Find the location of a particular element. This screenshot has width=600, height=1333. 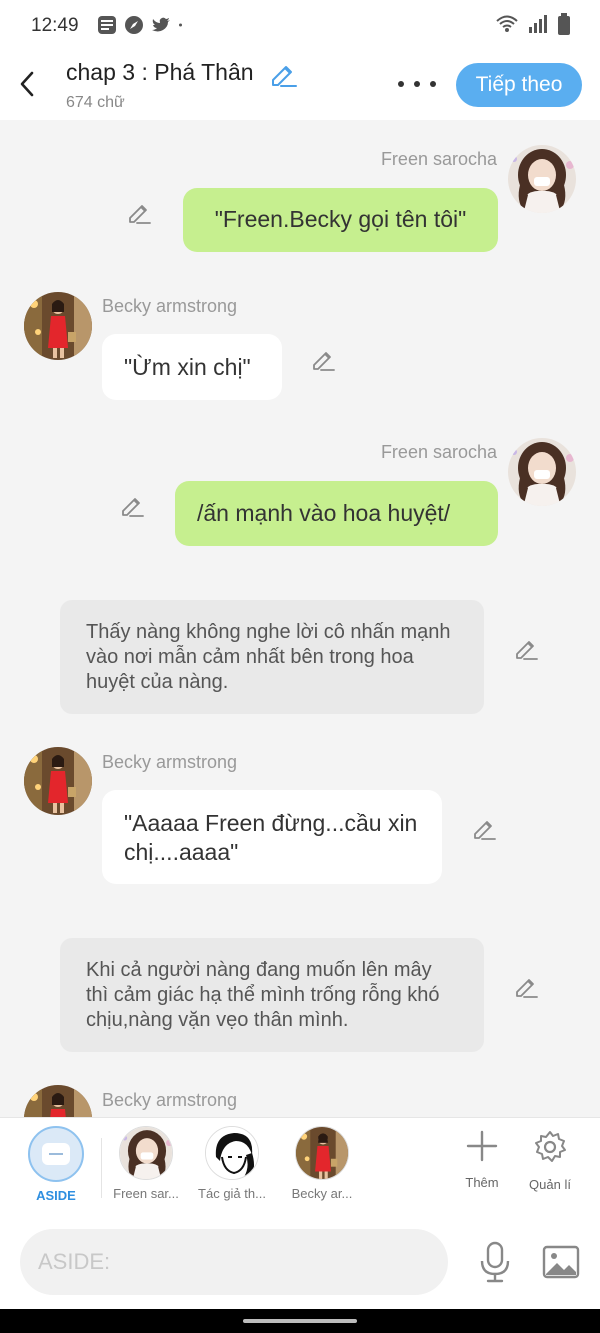

status-notification-icons is located at coordinates (142, 25).